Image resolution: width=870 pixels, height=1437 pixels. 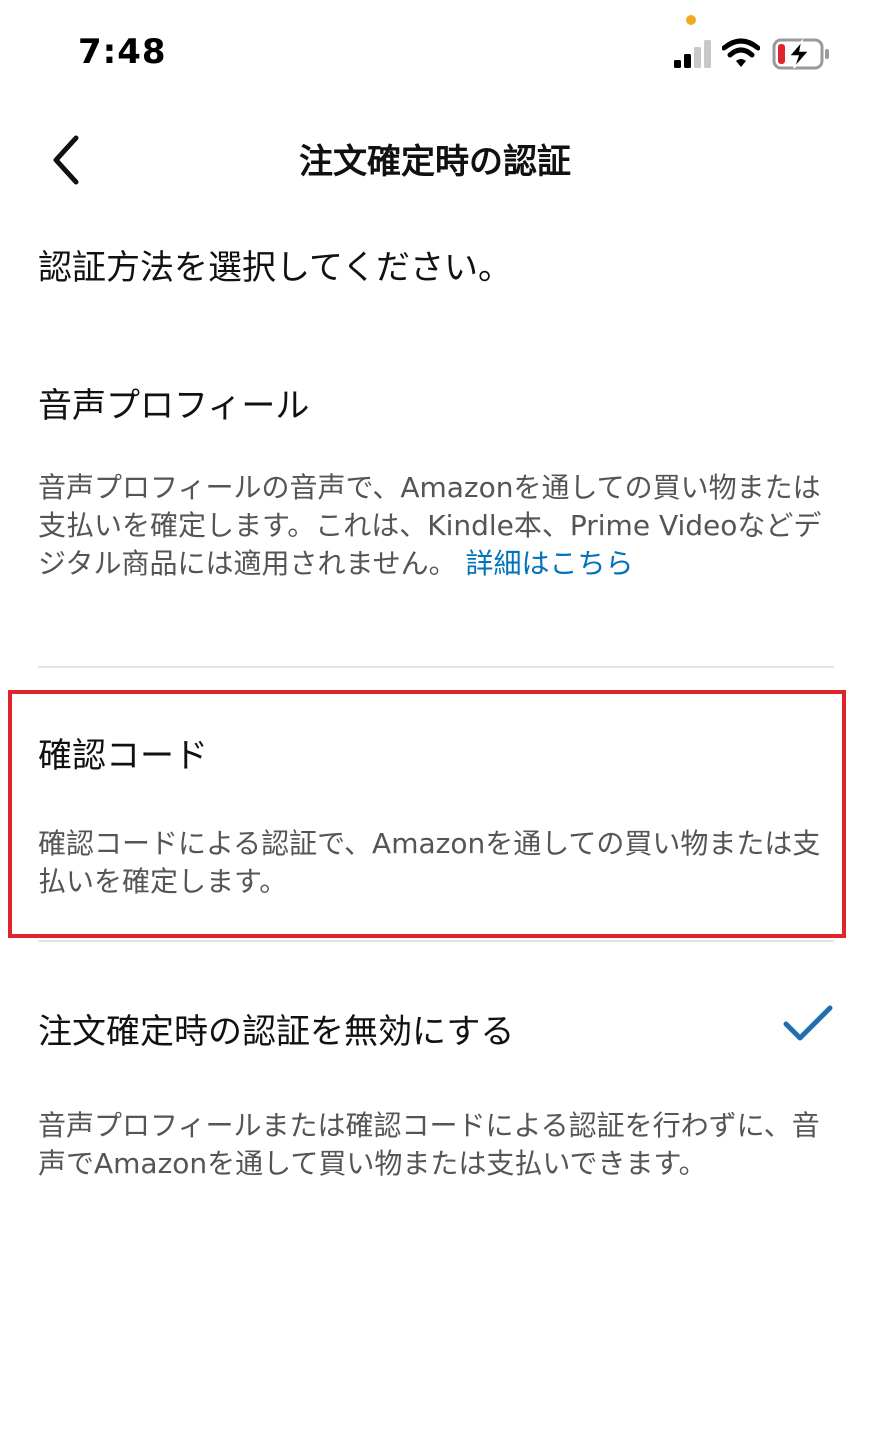 I want to click on option-title: 音声プロフィール, so click(x=174, y=406).